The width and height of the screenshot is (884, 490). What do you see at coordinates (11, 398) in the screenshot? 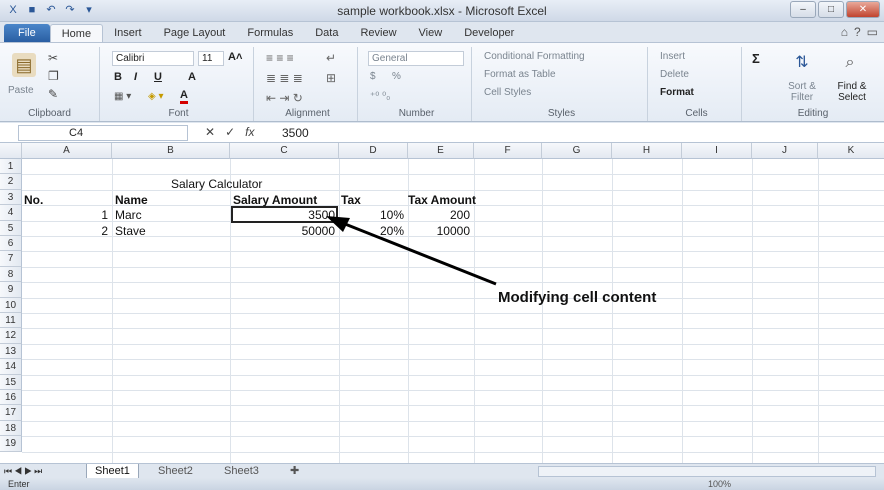
I see `row-header: 16` at bounding box center [11, 398].